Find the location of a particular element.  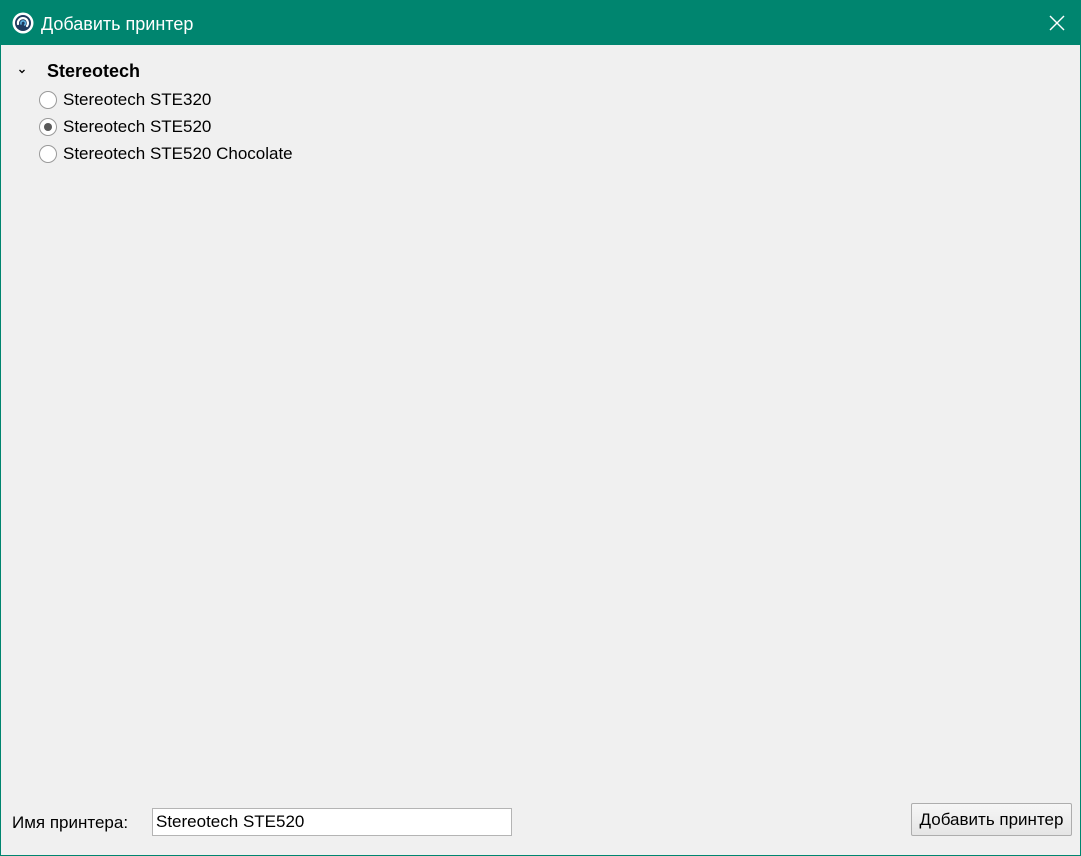

printer-option-ste520: Stereotech STE520 is located at coordinates (239, 128).